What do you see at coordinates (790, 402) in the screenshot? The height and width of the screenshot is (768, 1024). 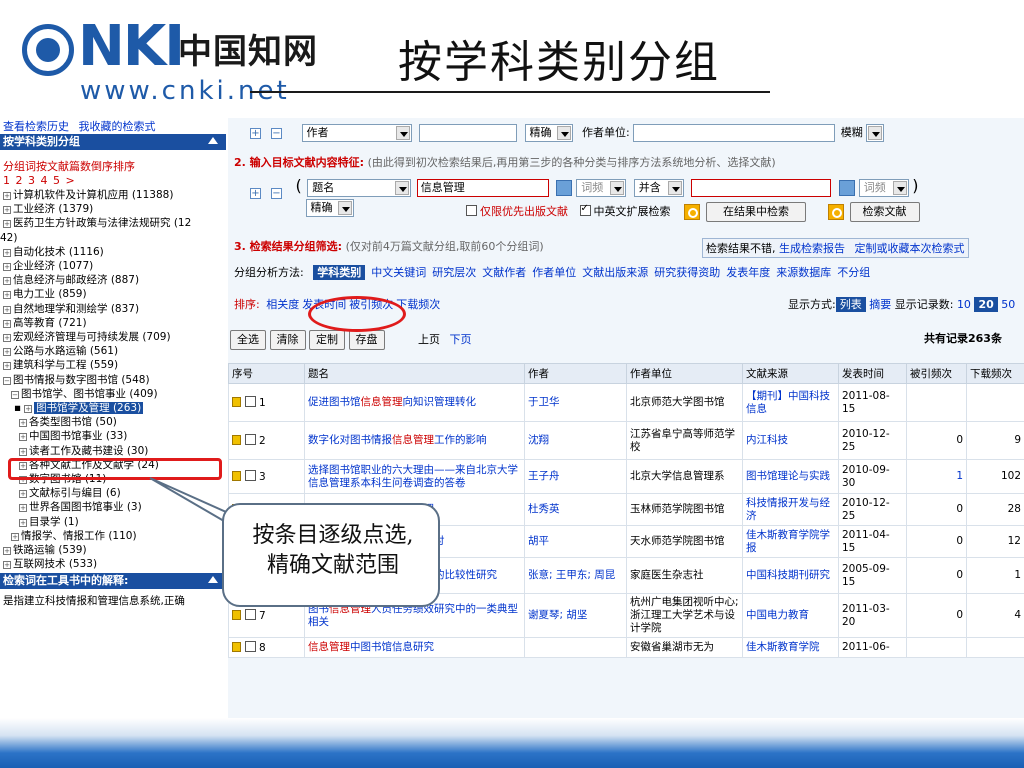 I see `source-cell: 【期刊】中国科技信息` at bounding box center [790, 402].